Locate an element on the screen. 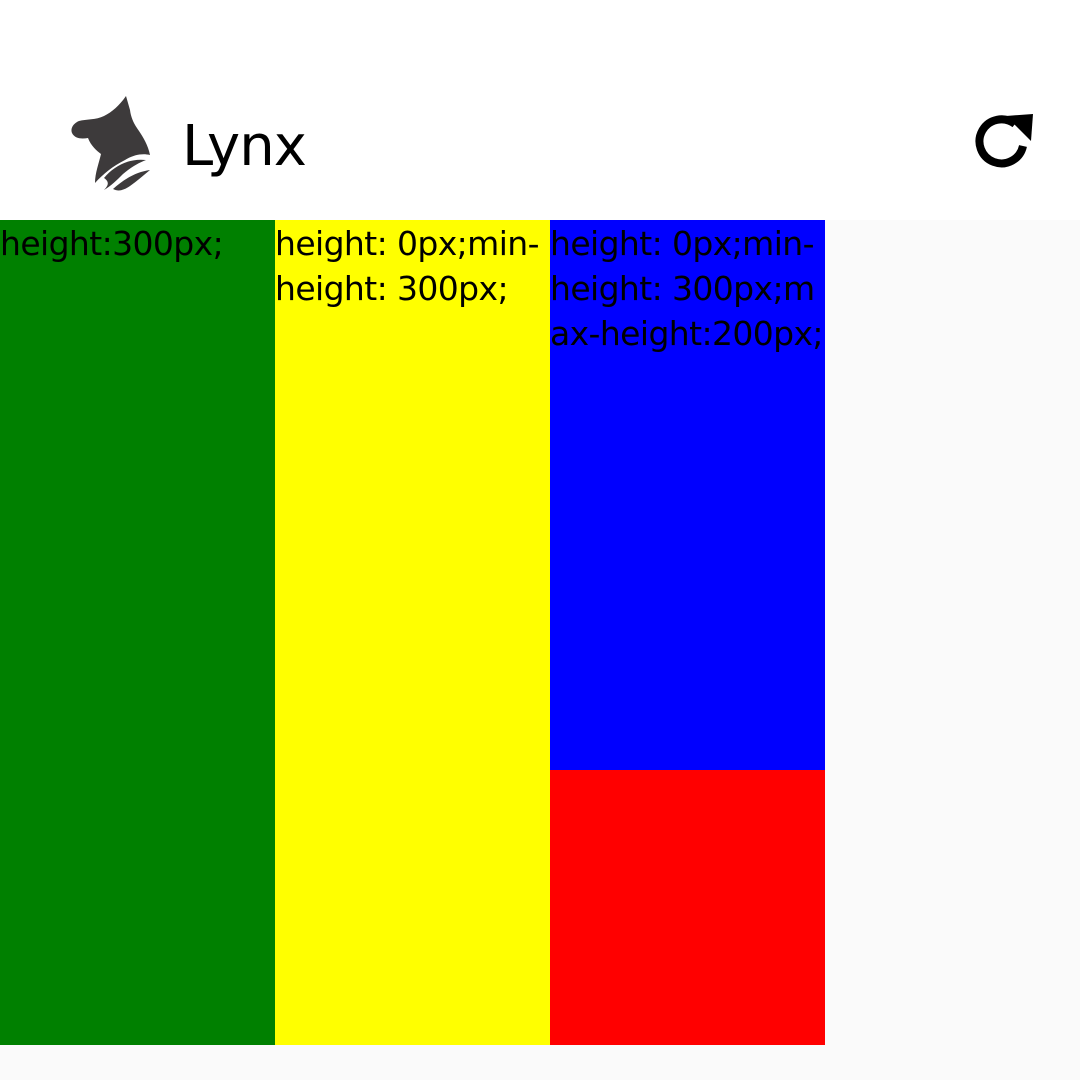  app-title: Lynx is located at coordinates (244, 146).